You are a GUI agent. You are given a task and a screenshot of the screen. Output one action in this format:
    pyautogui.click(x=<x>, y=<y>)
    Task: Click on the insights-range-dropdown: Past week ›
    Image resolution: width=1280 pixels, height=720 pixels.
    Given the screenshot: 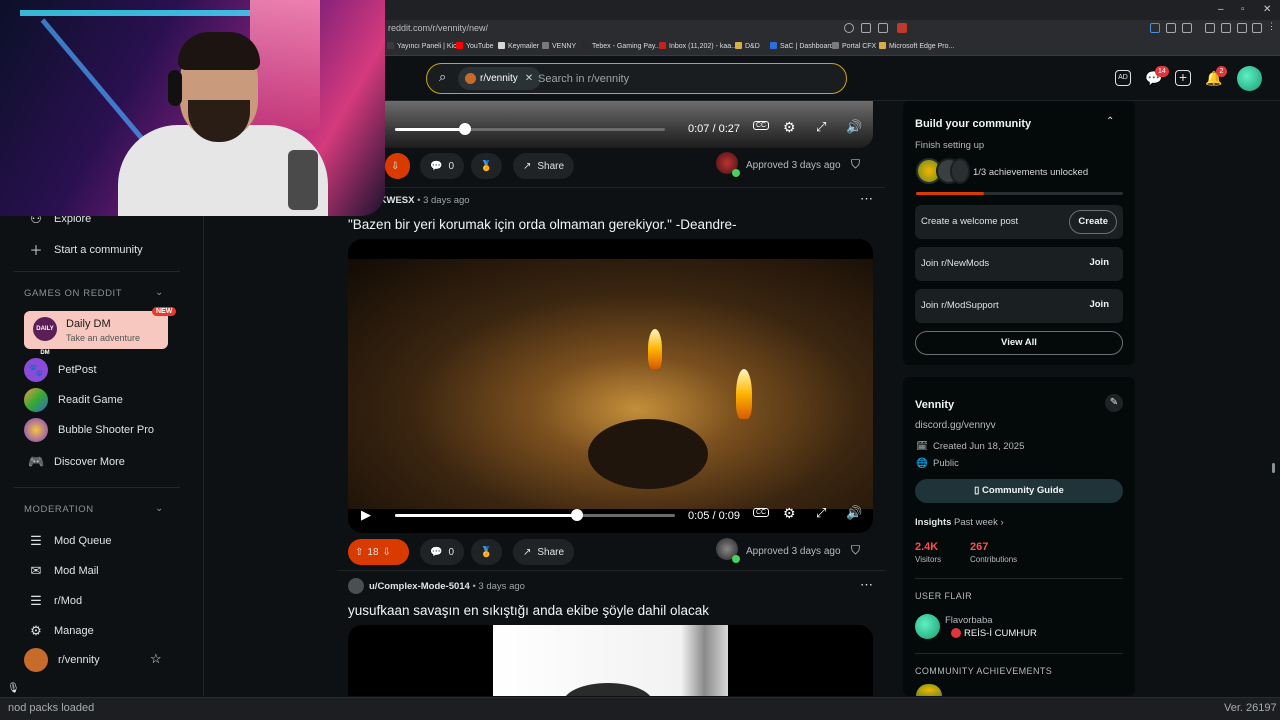 What is the action you would take?
    pyautogui.click(x=979, y=522)
    